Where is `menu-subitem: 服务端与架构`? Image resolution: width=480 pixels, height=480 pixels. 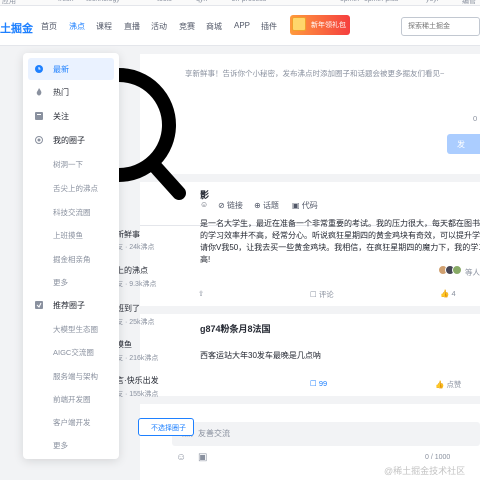
menu-subitem: 服务端与架构 is located at coordinates (71, 376).